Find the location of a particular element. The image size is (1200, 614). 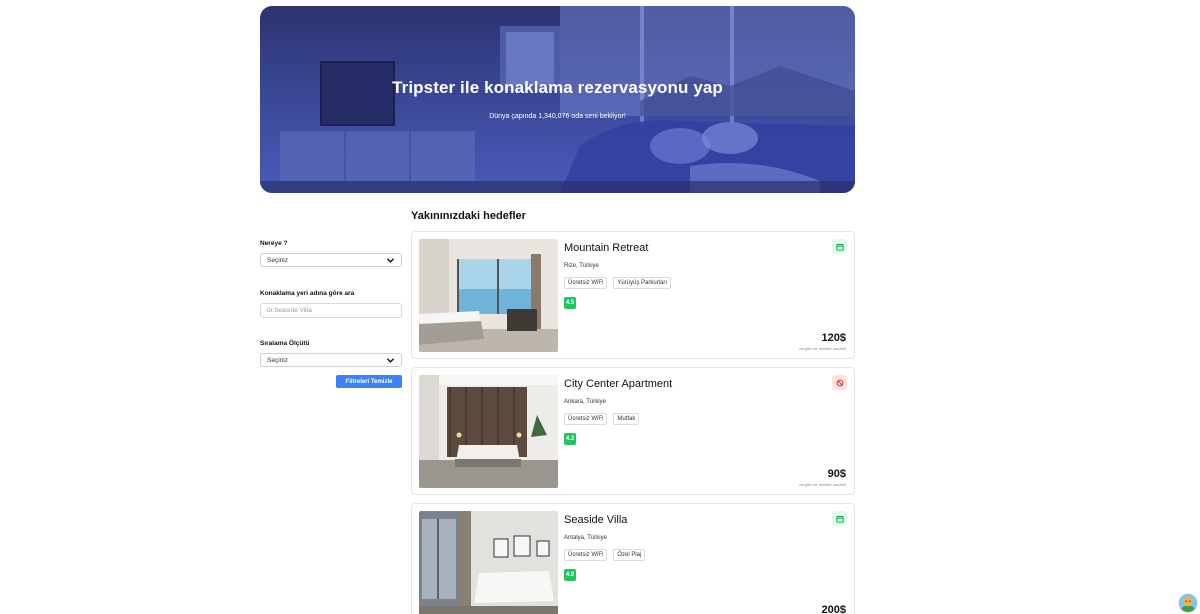

destination-select: Seçiniz is located at coordinates (331, 260).